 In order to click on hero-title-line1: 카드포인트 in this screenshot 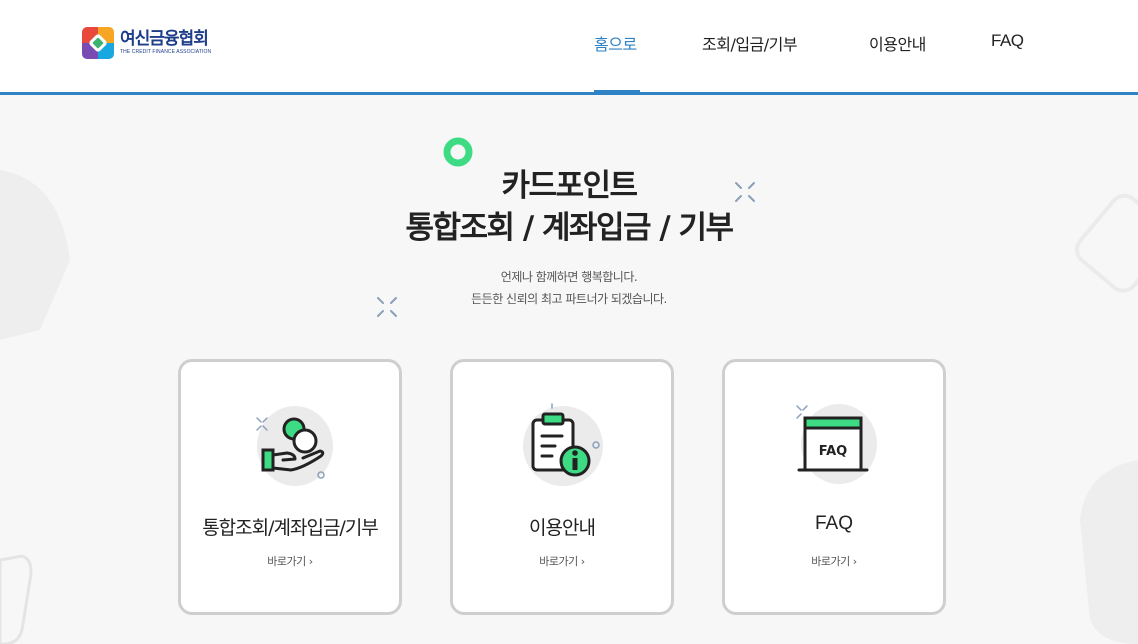, I will do `click(569, 186)`.